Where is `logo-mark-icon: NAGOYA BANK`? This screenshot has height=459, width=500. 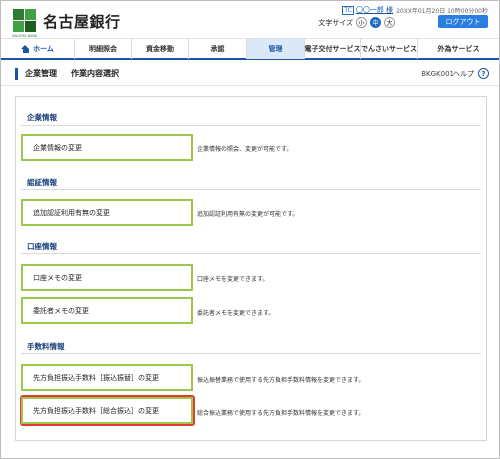
logo-mark-icon: NAGOYA BANK is located at coordinates (24, 23).